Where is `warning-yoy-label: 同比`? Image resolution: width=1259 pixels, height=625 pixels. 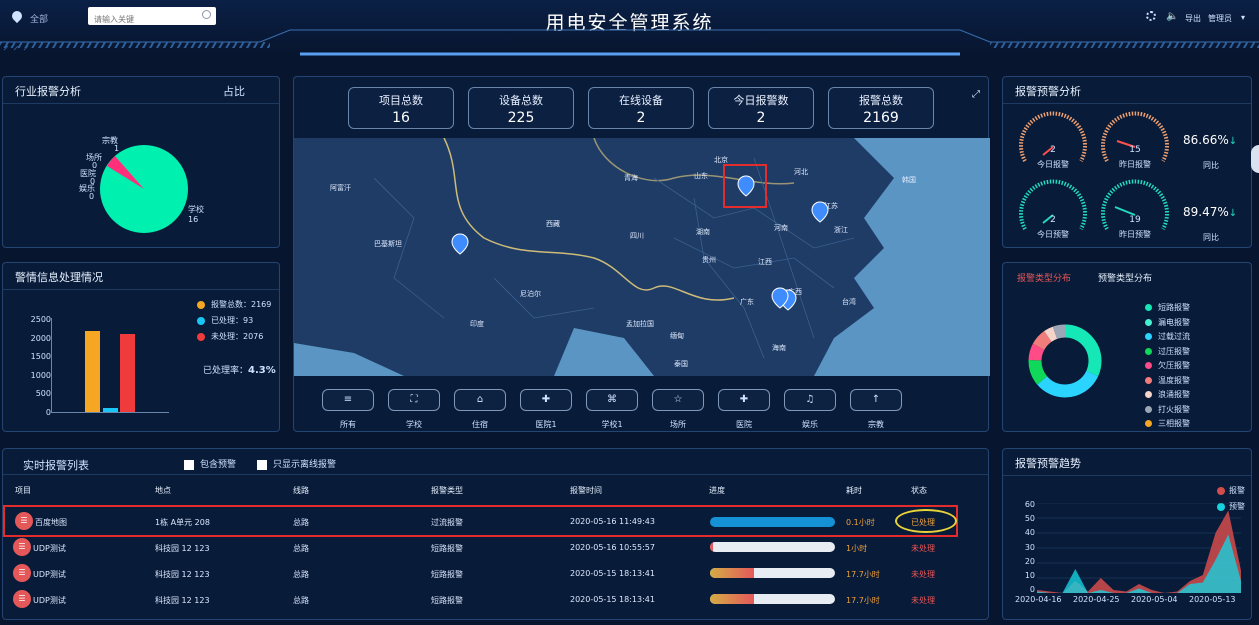
warning-yoy-label: 同比 is located at coordinates (1211, 237).